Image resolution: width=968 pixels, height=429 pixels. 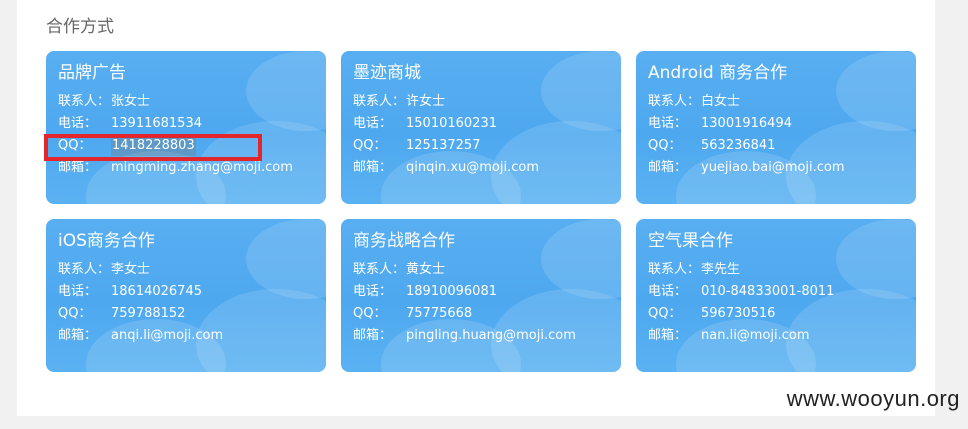 I want to click on qq-value: 563236841, so click(x=738, y=145).